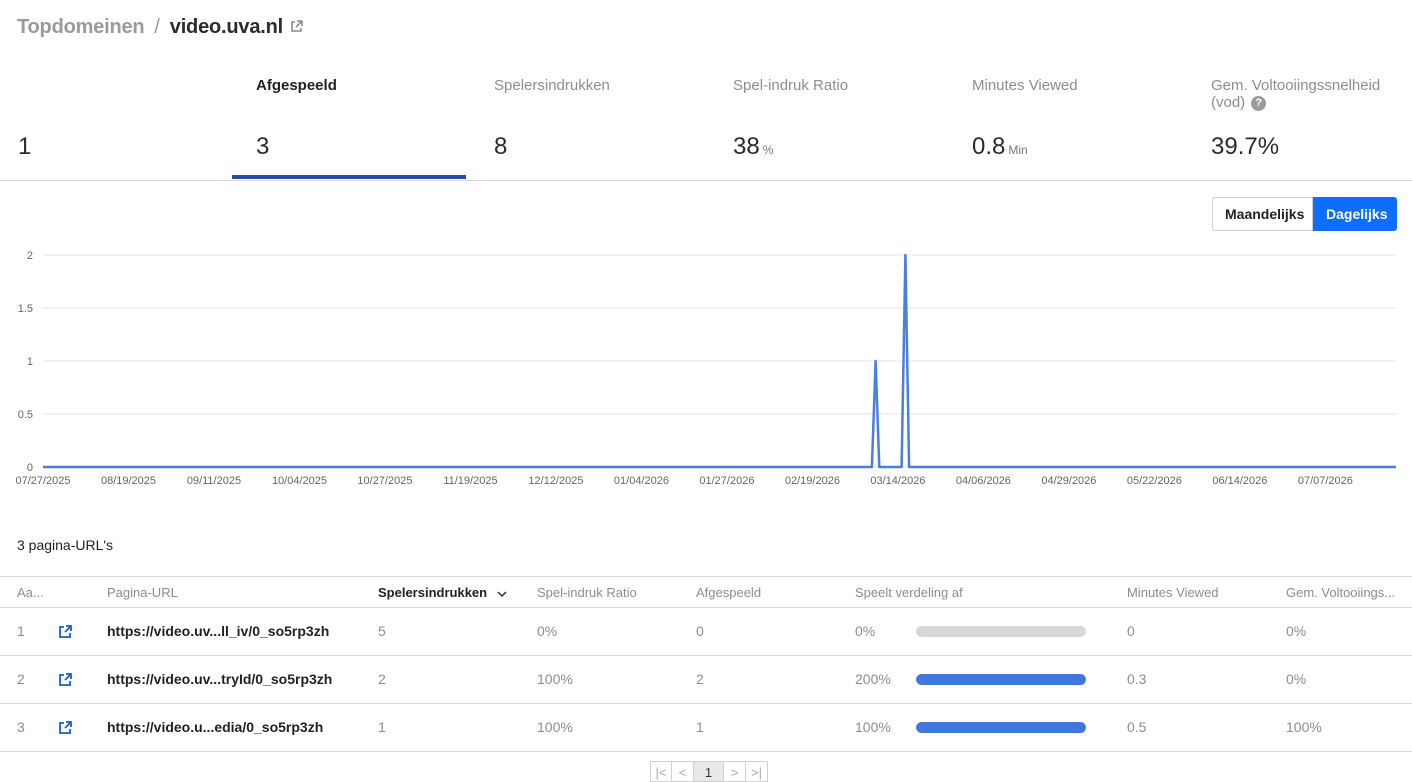  I want to click on impressions-cell: 1, so click(382, 727).